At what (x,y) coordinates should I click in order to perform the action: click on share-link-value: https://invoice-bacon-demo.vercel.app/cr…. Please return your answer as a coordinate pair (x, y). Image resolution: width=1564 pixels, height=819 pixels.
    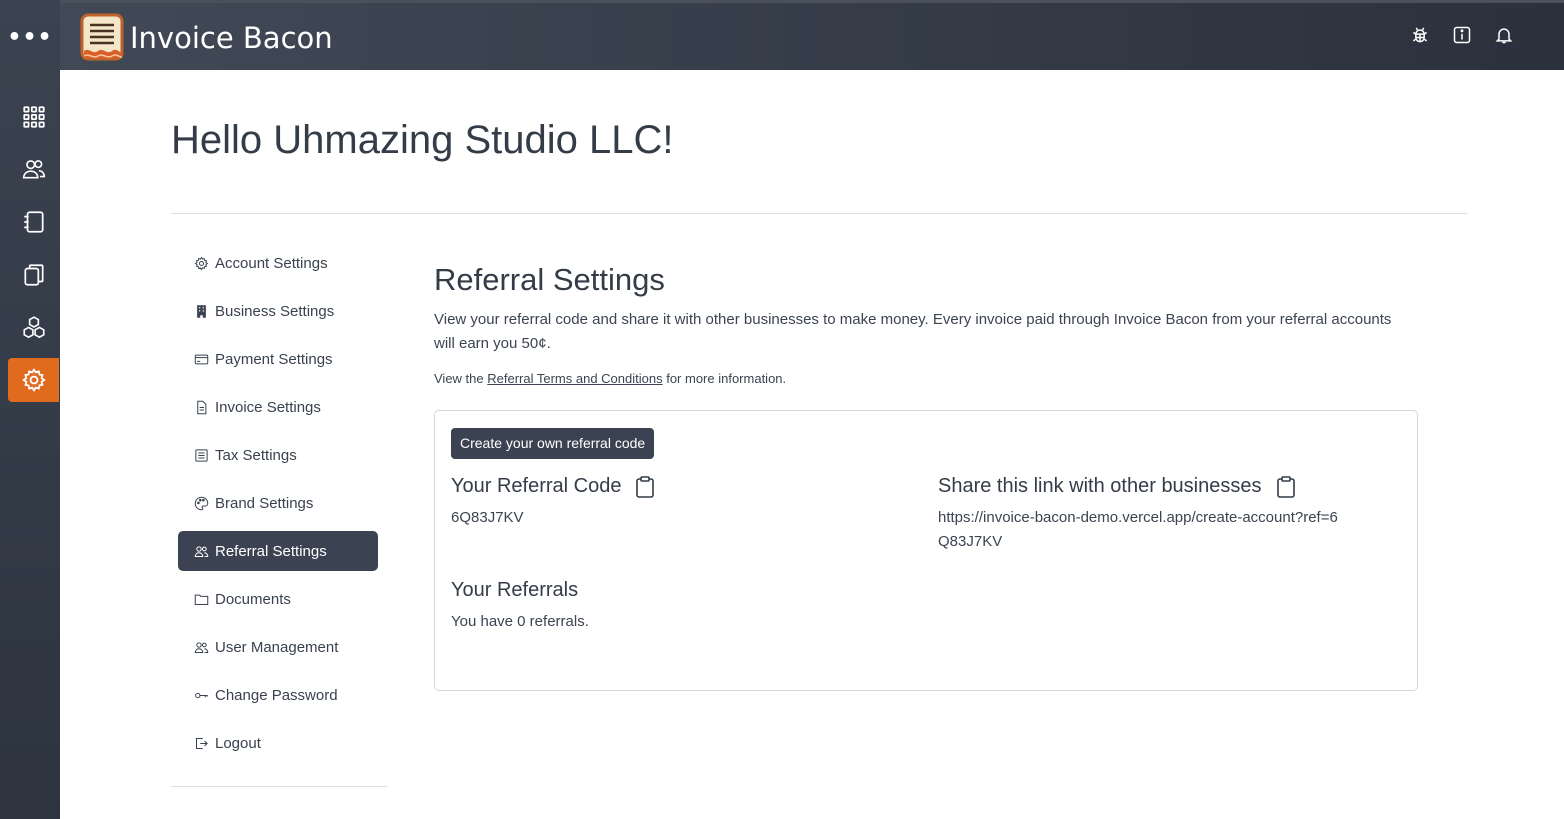
    Looking at the image, I should click on (1138, 529).